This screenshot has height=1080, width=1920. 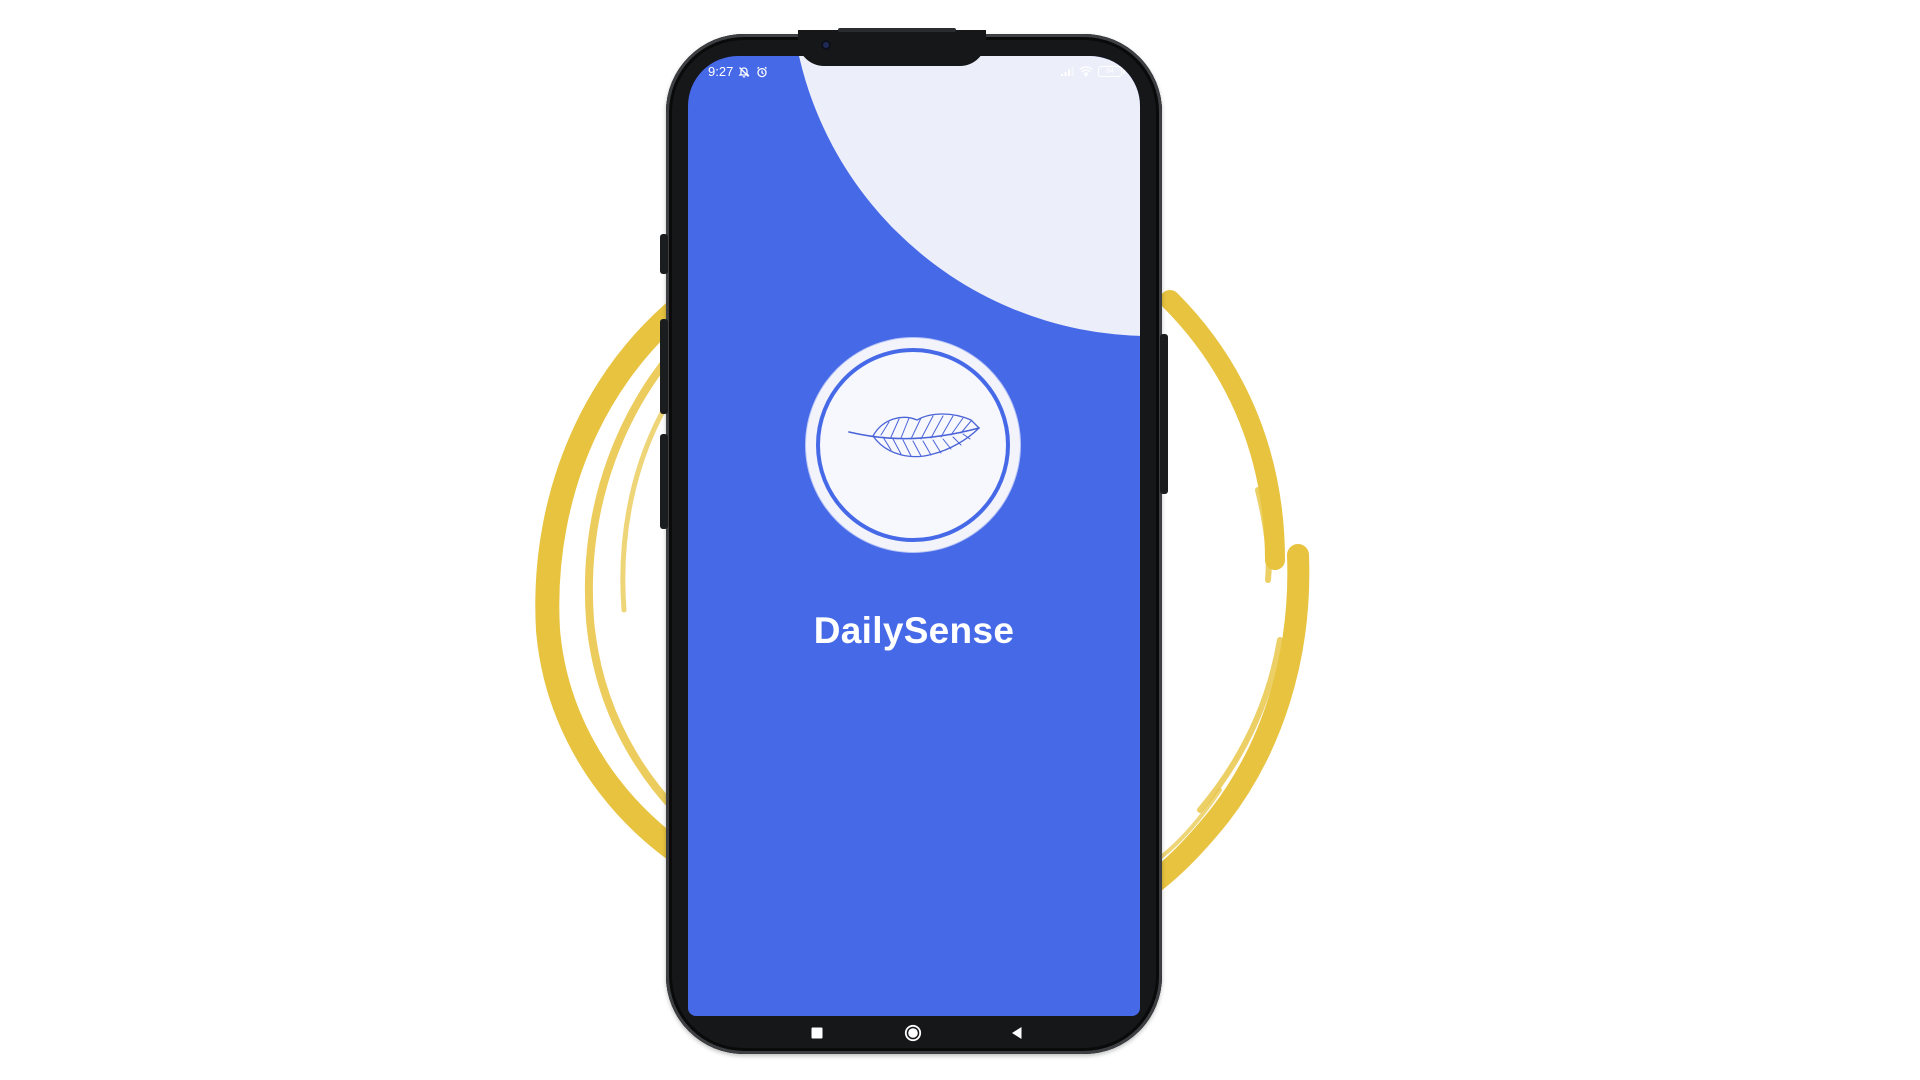 I want to click on feather-icon, so click(x=914, y=435).